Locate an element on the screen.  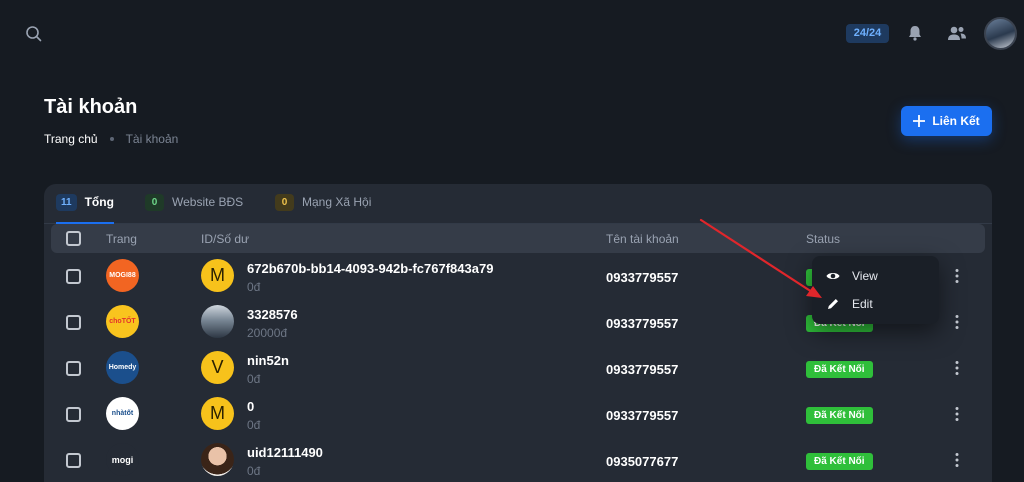
quota-badge: 24/24 is located at coordinates (867, 33).